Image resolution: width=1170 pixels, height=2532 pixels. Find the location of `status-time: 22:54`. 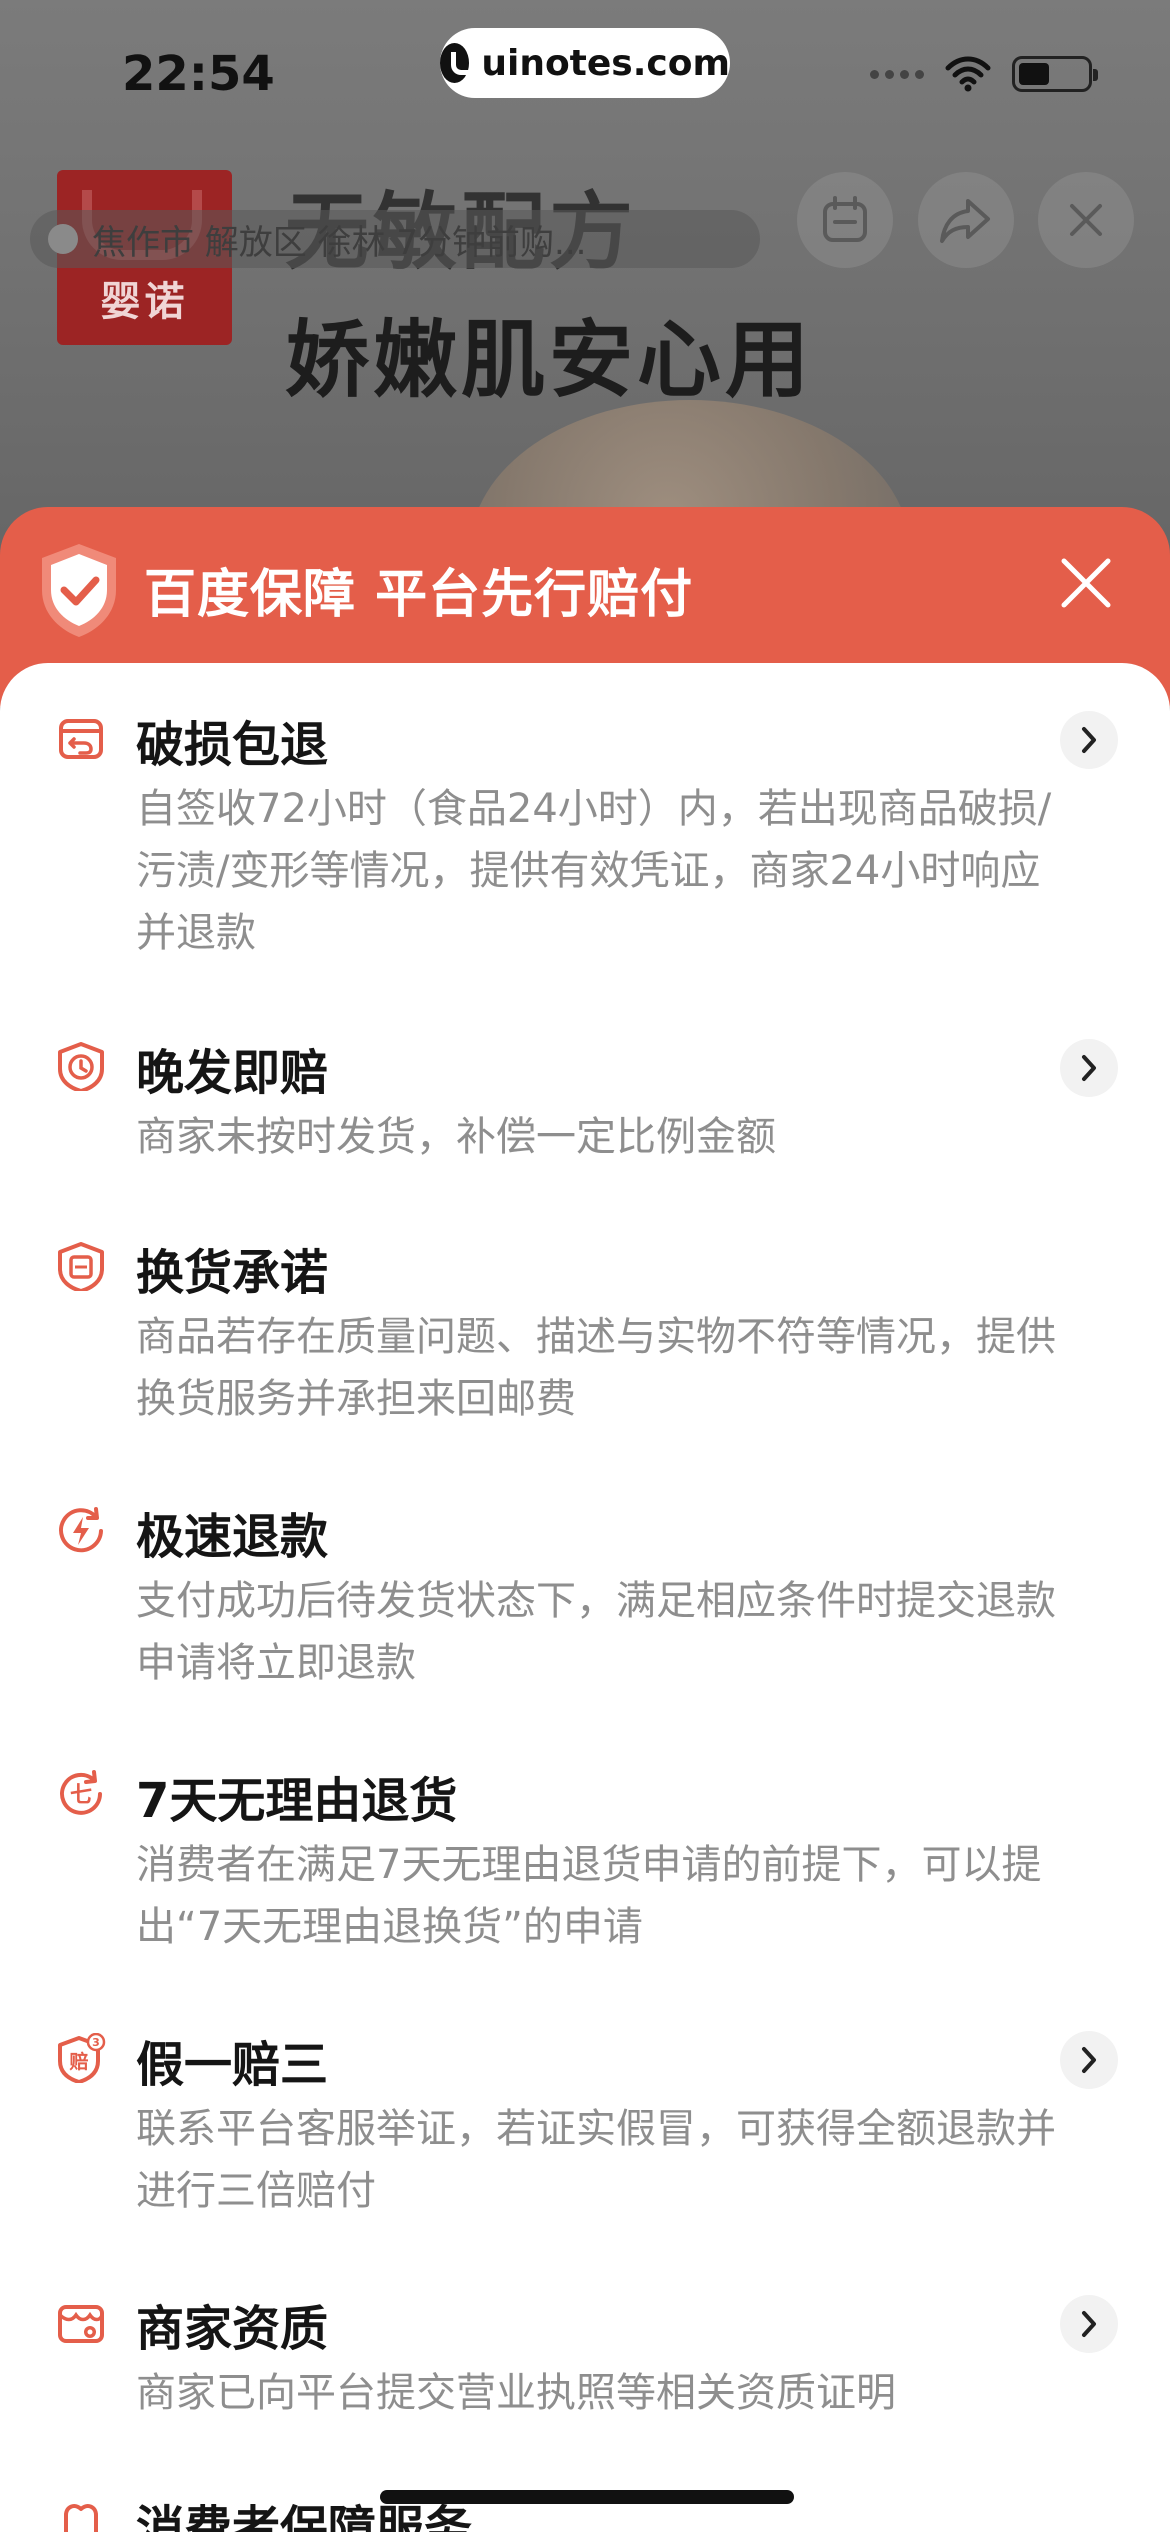

status-time: 22:54 is located at coordinates (198, 74).